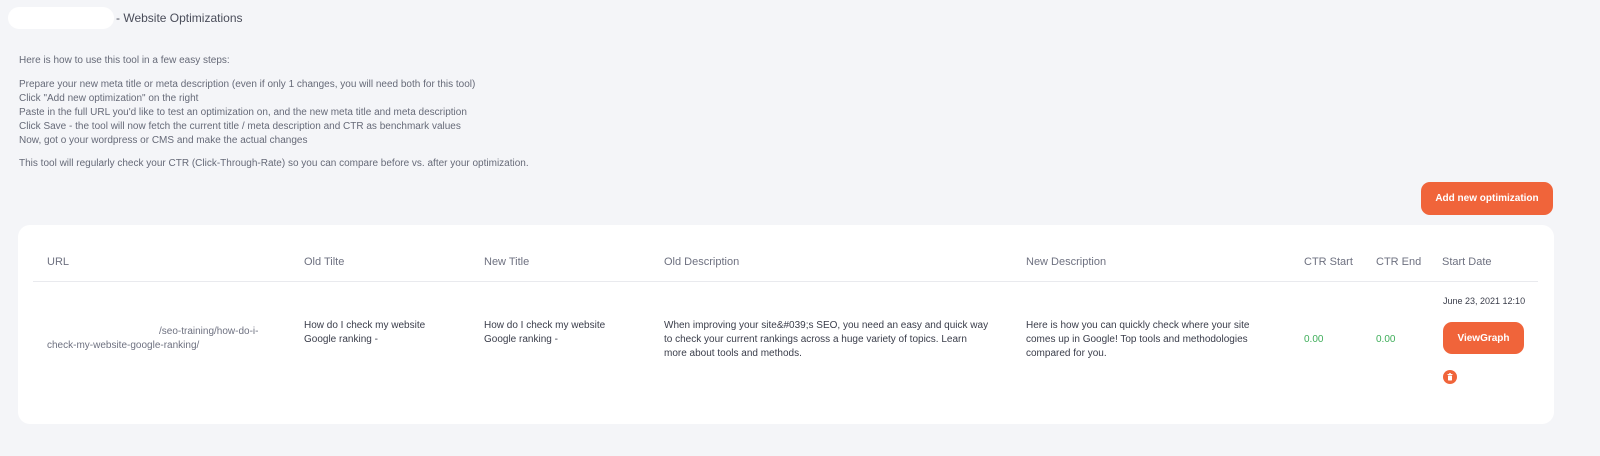 The height and width of the screenshot is (456, 1600). Describe the element at coordinates (1399, 262) in the screenshot. I see `column-header-ctr-end: CTR End` at that location.